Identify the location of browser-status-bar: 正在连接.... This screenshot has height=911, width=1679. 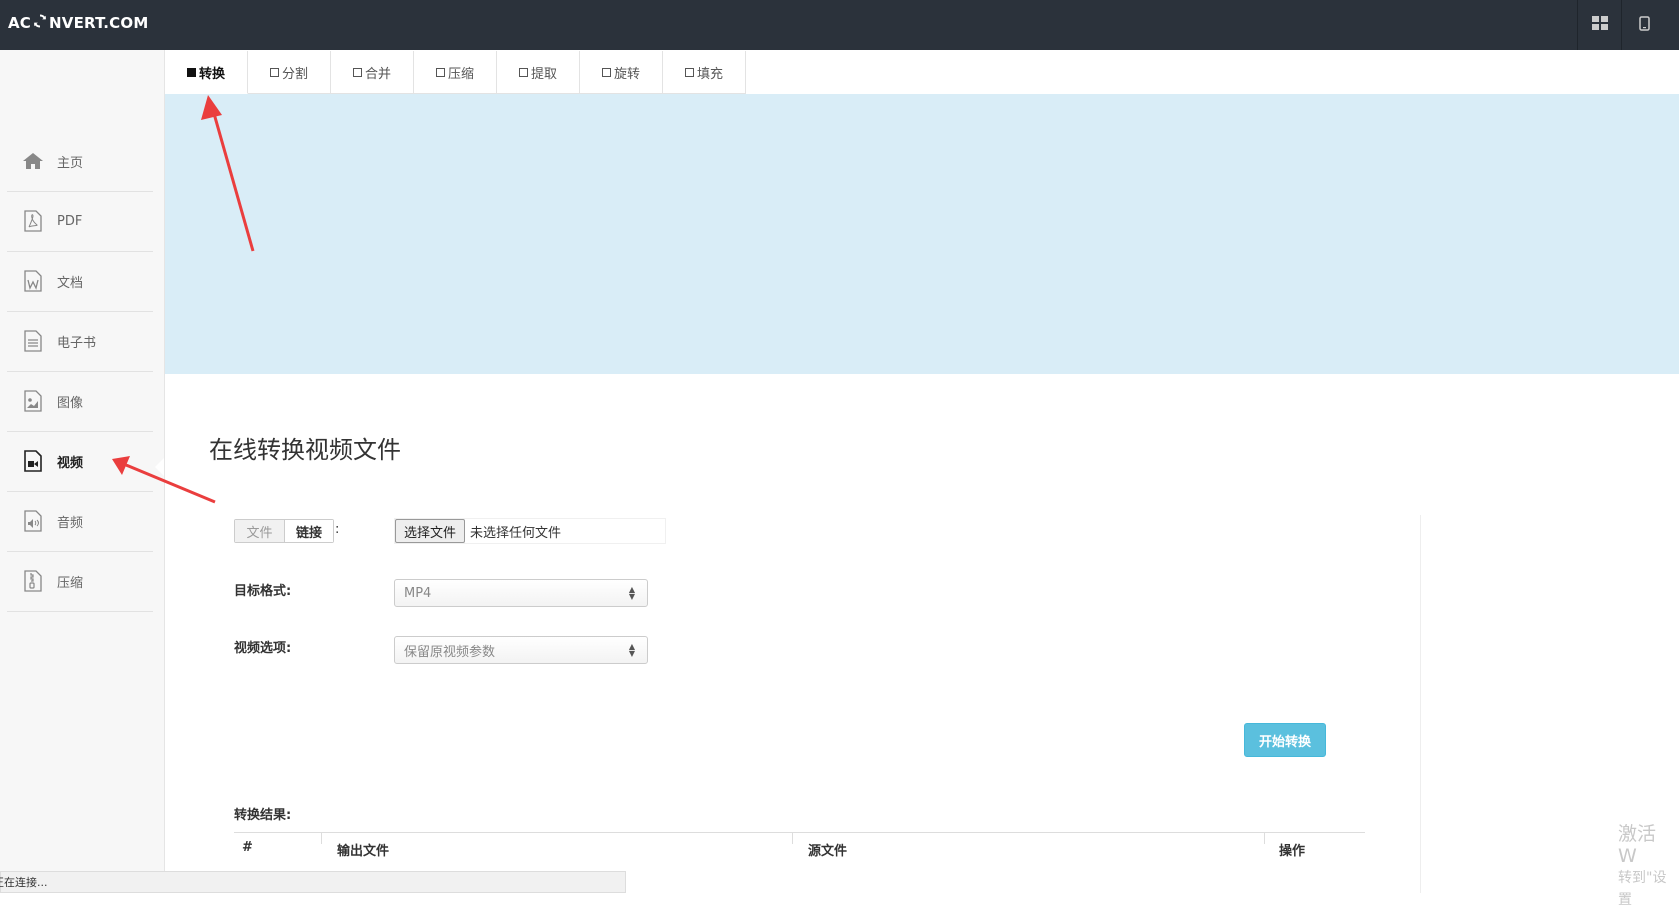
(313, 882).